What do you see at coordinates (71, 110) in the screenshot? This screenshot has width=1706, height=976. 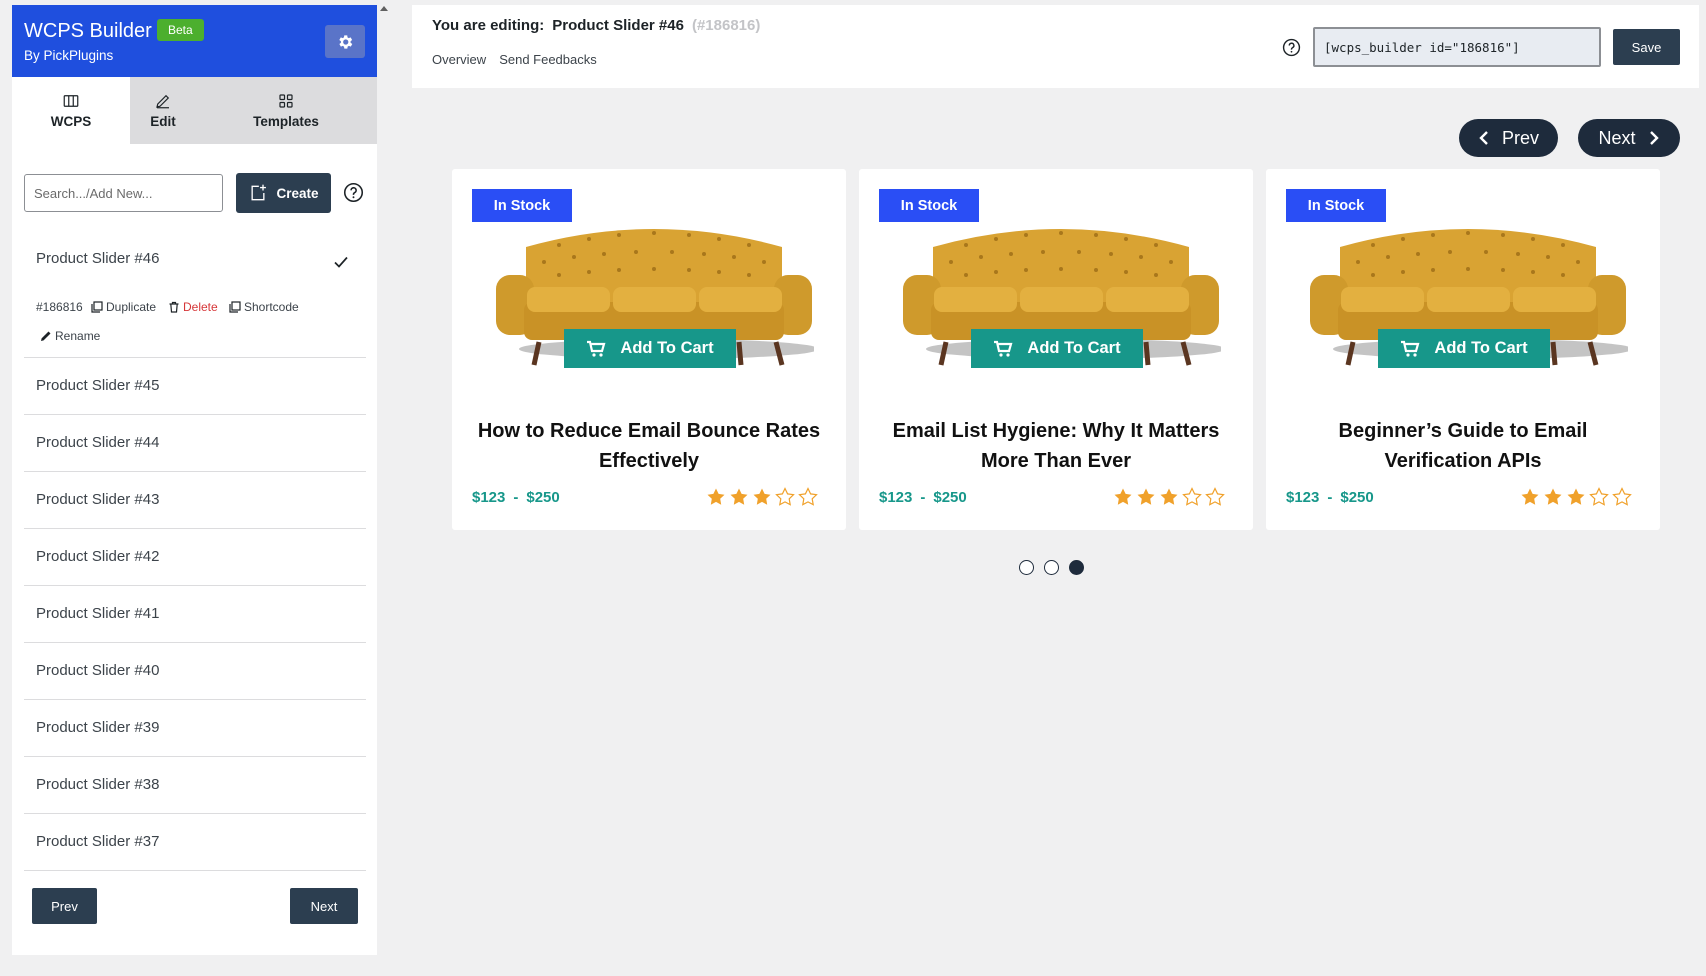 I see `tab-wcps: WCPS` at bounding box center [71, 110].